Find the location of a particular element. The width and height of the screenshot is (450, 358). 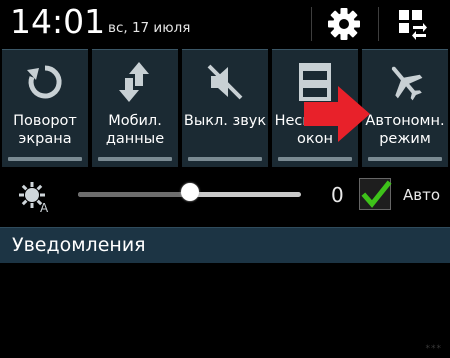

edit-toggles-button is located at coordinates (412, 24).